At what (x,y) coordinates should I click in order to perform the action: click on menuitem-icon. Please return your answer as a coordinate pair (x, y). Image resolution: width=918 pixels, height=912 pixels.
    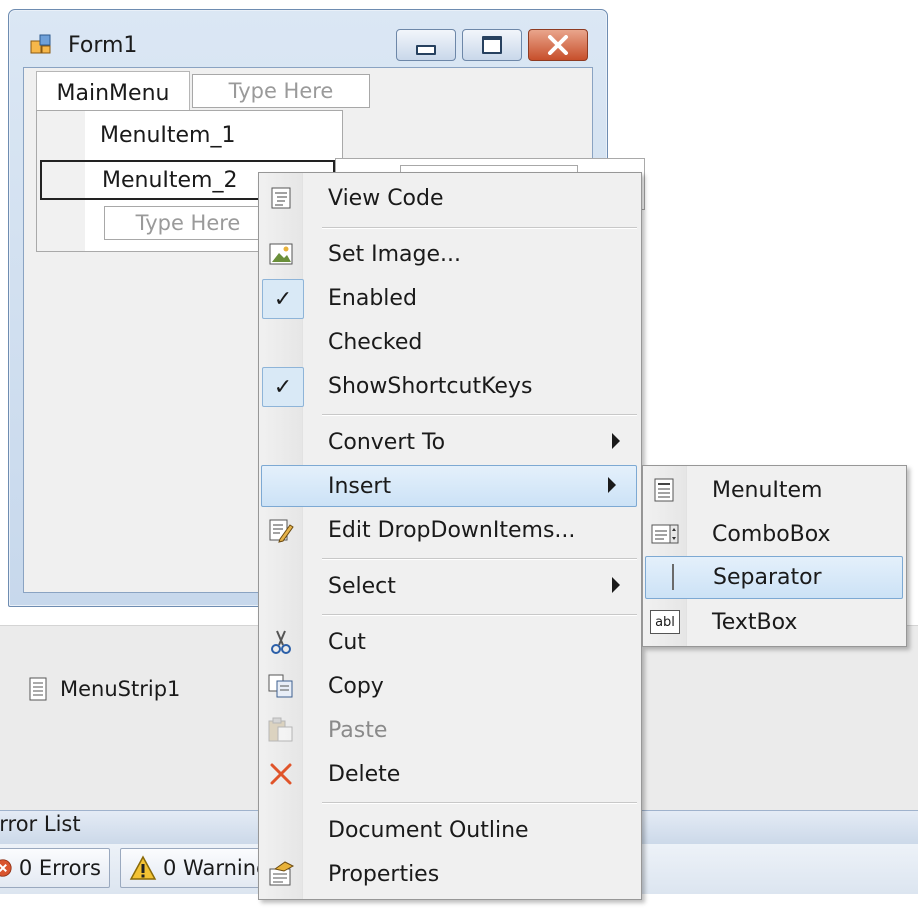
    Looking at the image, I should click on (665, 490).